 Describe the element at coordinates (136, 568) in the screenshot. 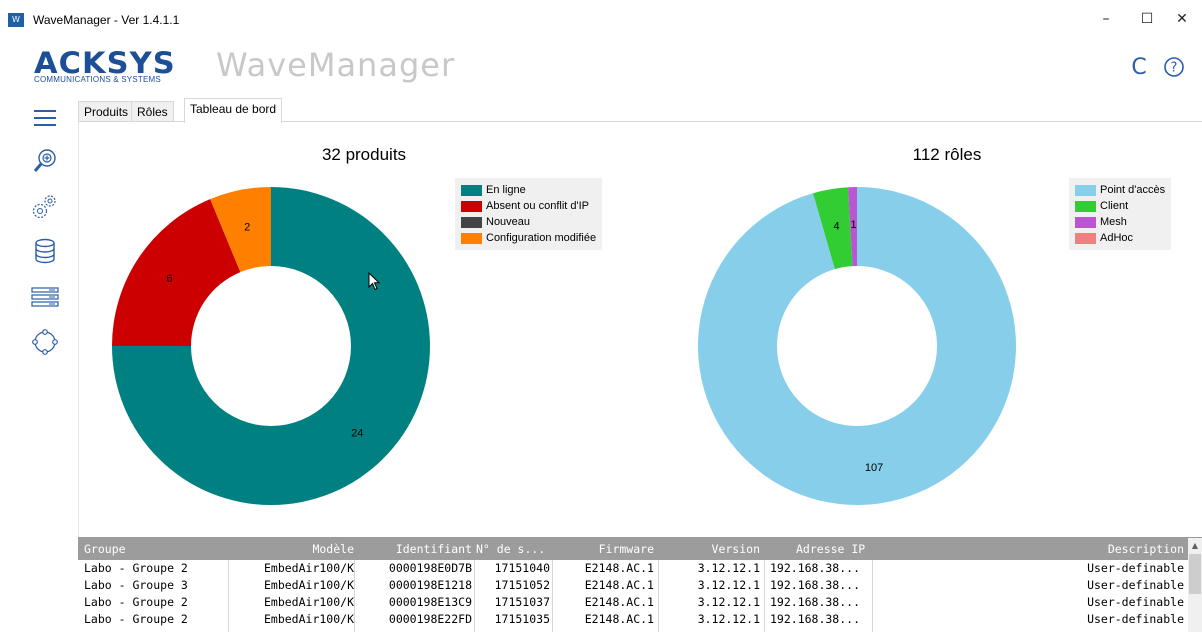

I see `cell-groupe: Labo - Groupe 2` at that location.